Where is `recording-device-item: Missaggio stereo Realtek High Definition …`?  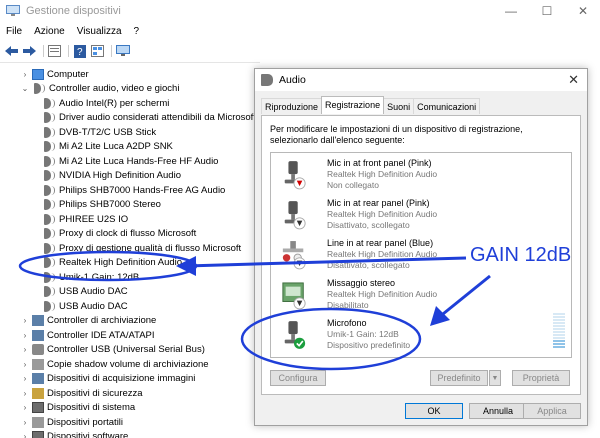
recording-device-item: Missaggio stereo Realtek High Definition … is located at coordinates (422, 296).